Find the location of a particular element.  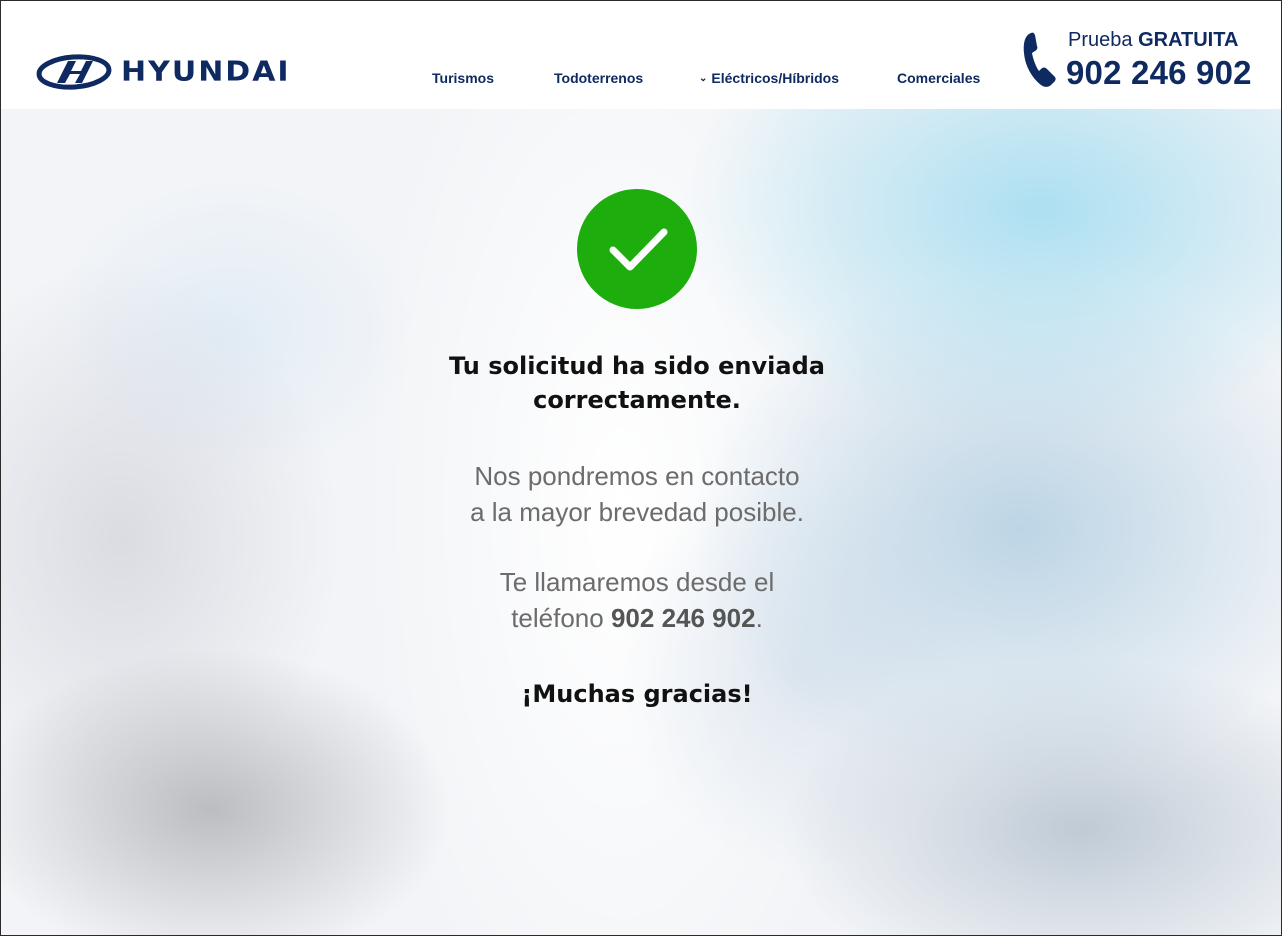

callback-note-line-2: teléfono 902 246 902. is located at coordinates (637, 618).